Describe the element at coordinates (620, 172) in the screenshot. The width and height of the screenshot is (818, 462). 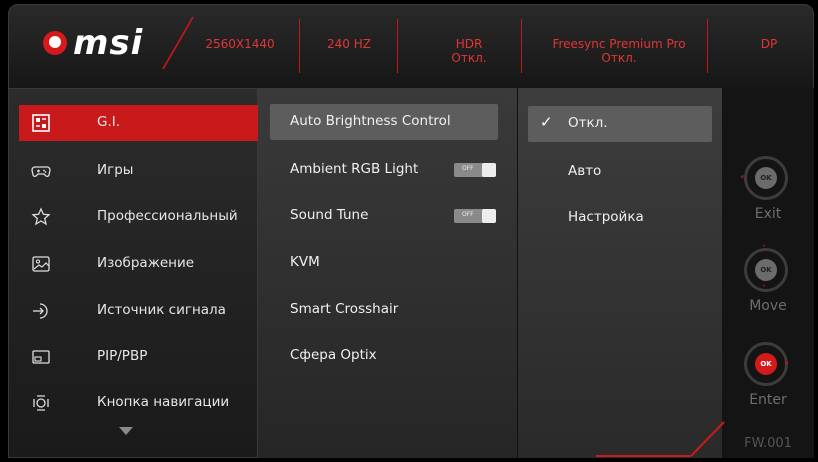
I see `option-auto: Авто` at that location.